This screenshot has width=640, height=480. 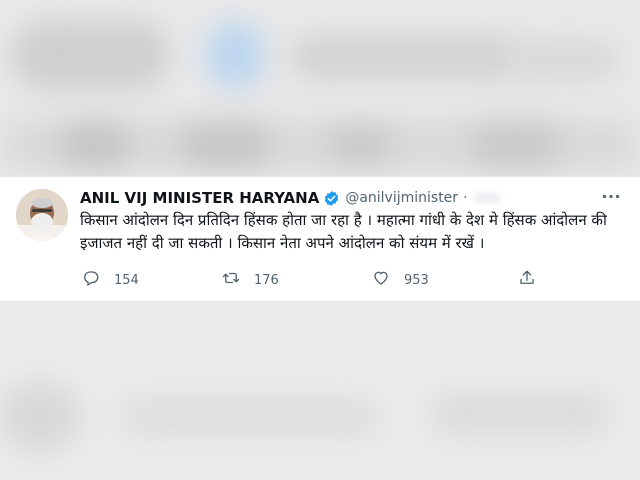 What do you see at coordinates (110, 280) in the screenshot?
I see `reply-button: 154` at bounding box center [110, 280].